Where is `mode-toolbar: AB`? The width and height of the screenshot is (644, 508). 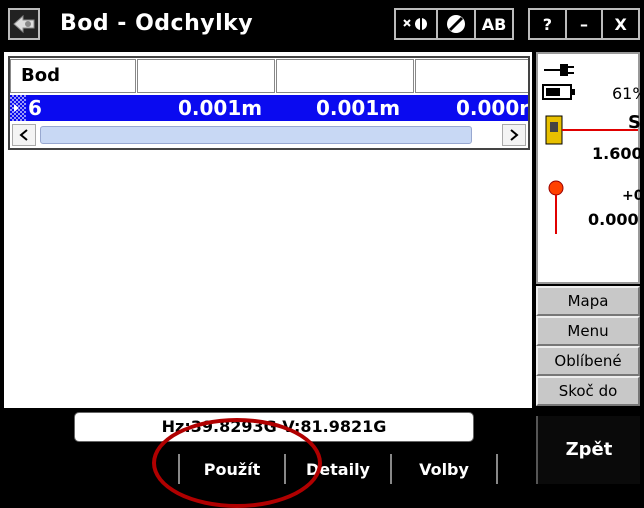 mode-toolbar: AB is located at coordinates (454, 24).